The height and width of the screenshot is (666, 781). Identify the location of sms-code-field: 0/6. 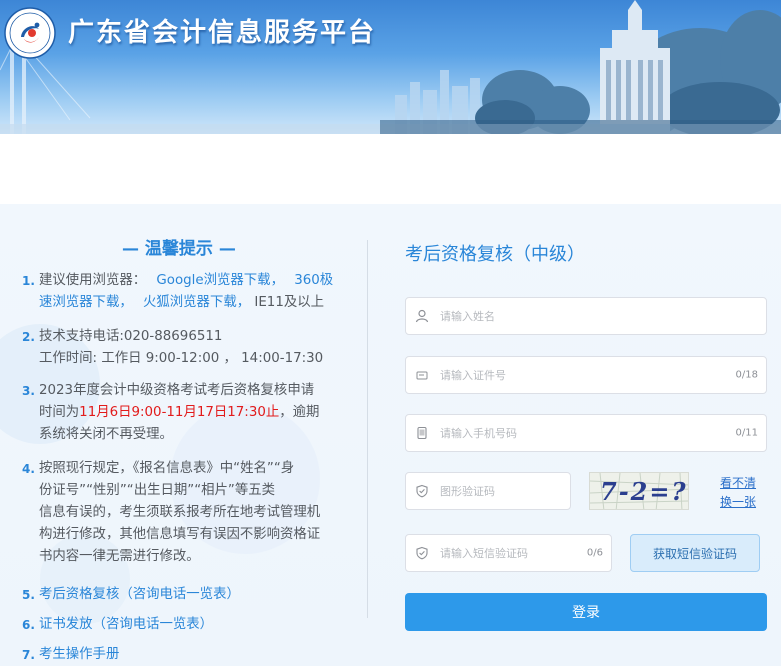
(508, 553).